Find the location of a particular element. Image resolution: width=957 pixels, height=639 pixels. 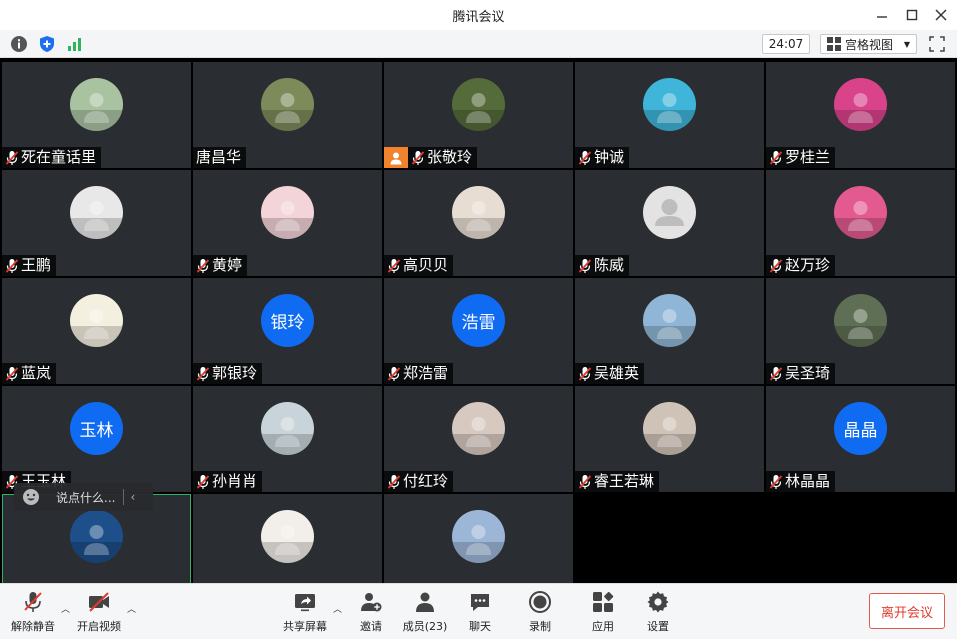

default-avatar is located at coordinates (669, 212).